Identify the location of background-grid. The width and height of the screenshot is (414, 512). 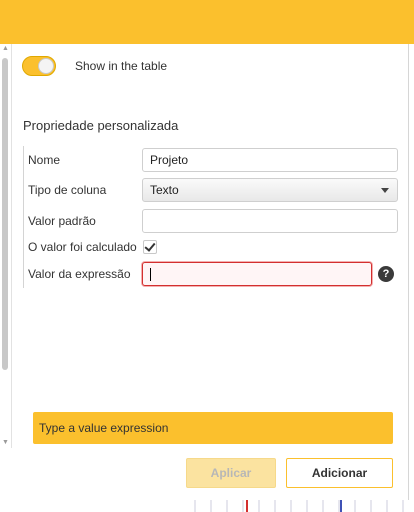
(297, 506).